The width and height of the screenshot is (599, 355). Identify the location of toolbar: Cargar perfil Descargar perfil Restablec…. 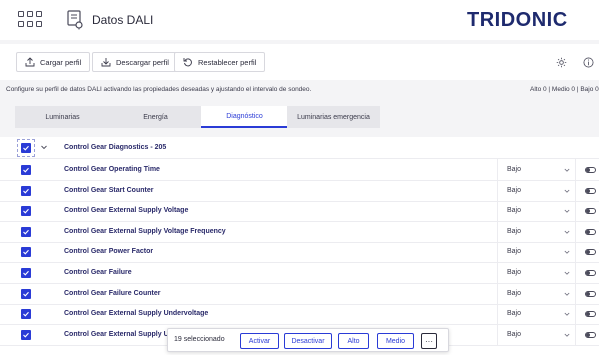
(299, 62).